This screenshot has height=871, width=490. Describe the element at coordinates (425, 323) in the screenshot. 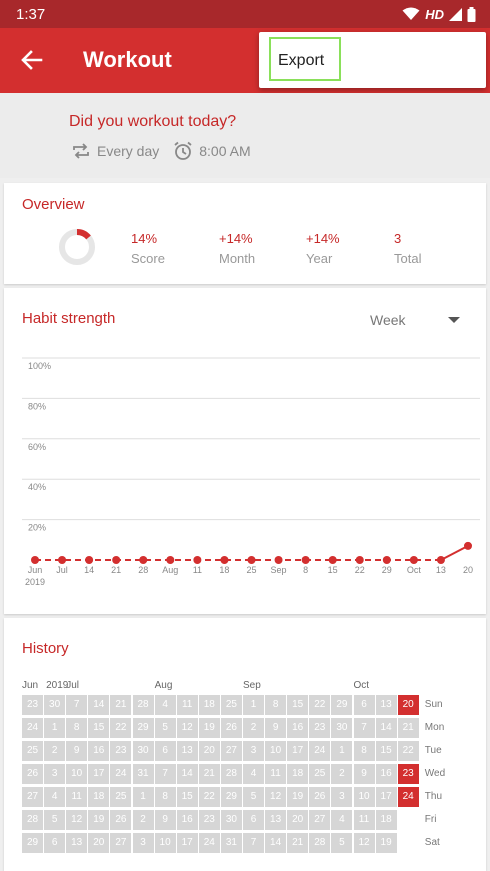

I see `period-dropdown: Week` at that location.